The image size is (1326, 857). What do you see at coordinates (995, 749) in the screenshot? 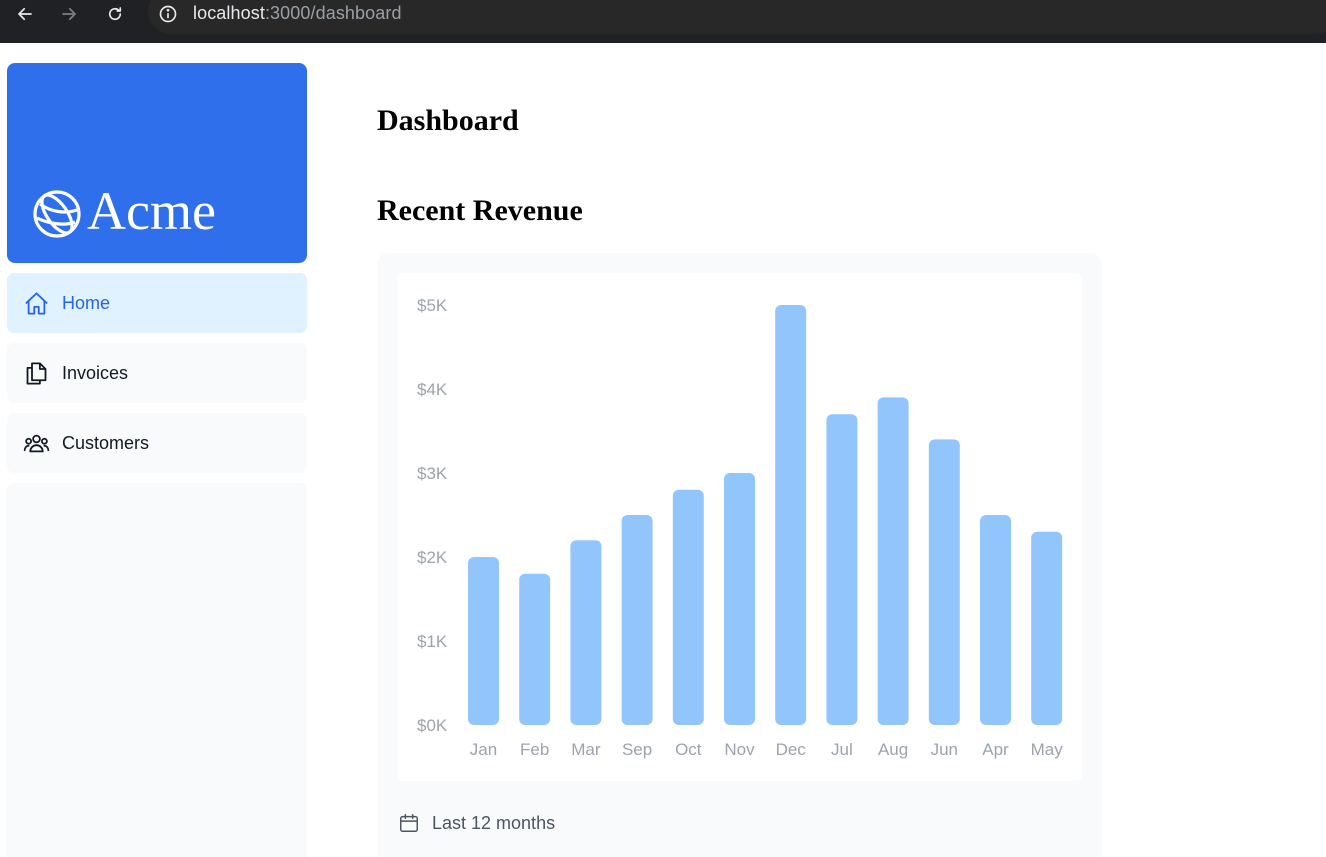
I see `x-tick-label: Apr` at bounding box center [995, 749].